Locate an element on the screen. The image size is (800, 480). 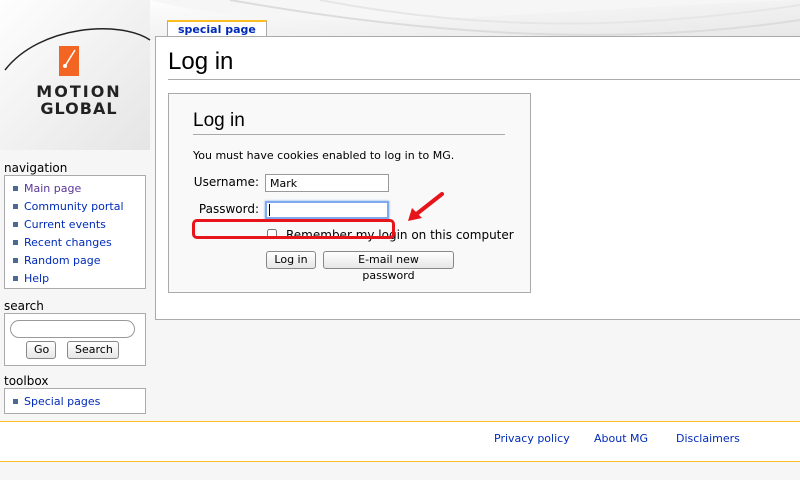
password-field is located at coordinates (327, 210).